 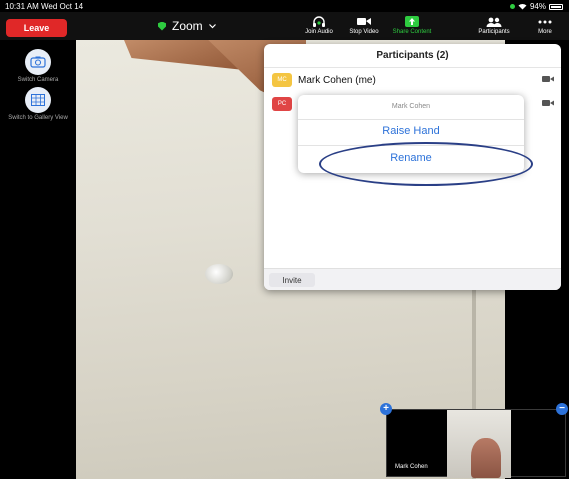 What do you see at coordinates (426, 164) in the screenshot?
I see `annotation-oval` at bounding box center [426, 164].